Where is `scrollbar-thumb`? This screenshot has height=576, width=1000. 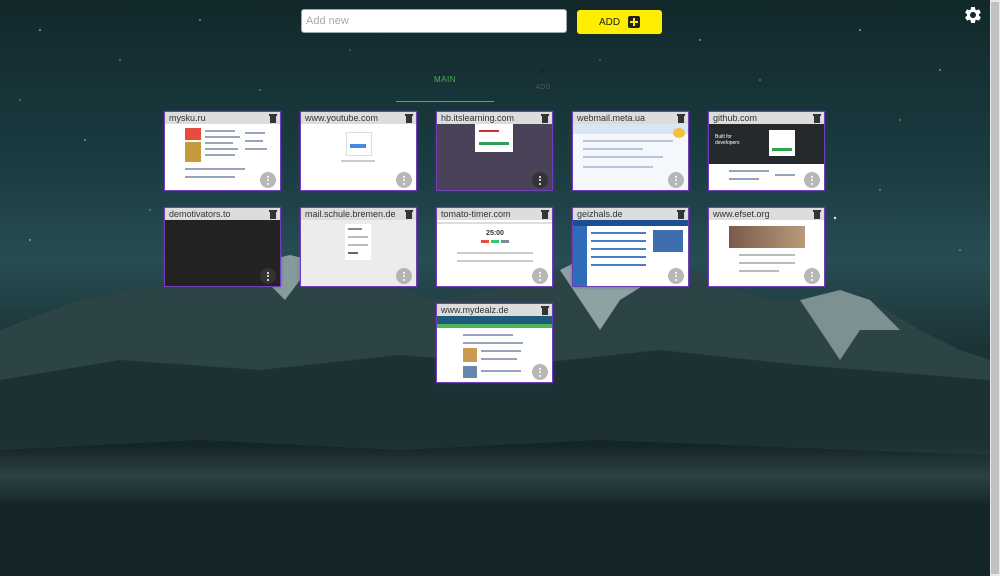 scrollbar-thumb is located at coordinates (995, 288).